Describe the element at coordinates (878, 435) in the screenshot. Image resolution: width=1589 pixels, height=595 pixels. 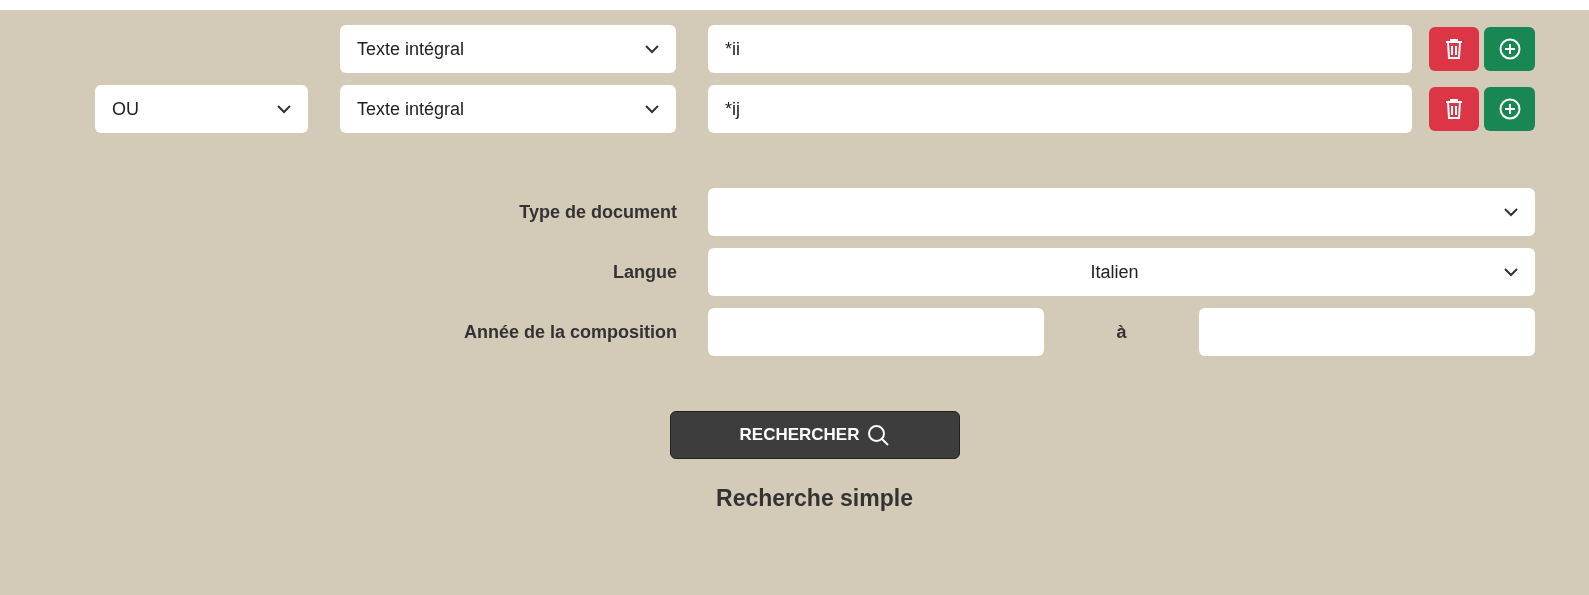
I see `search-icon` at that location.